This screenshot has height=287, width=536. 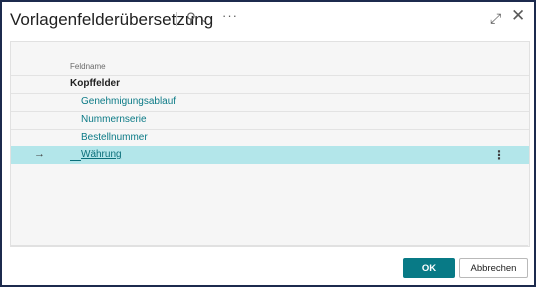 What do you see at coordinates (269, 245) in the screenshot?
I see `footer-divider` at bounding box center [269, 245].